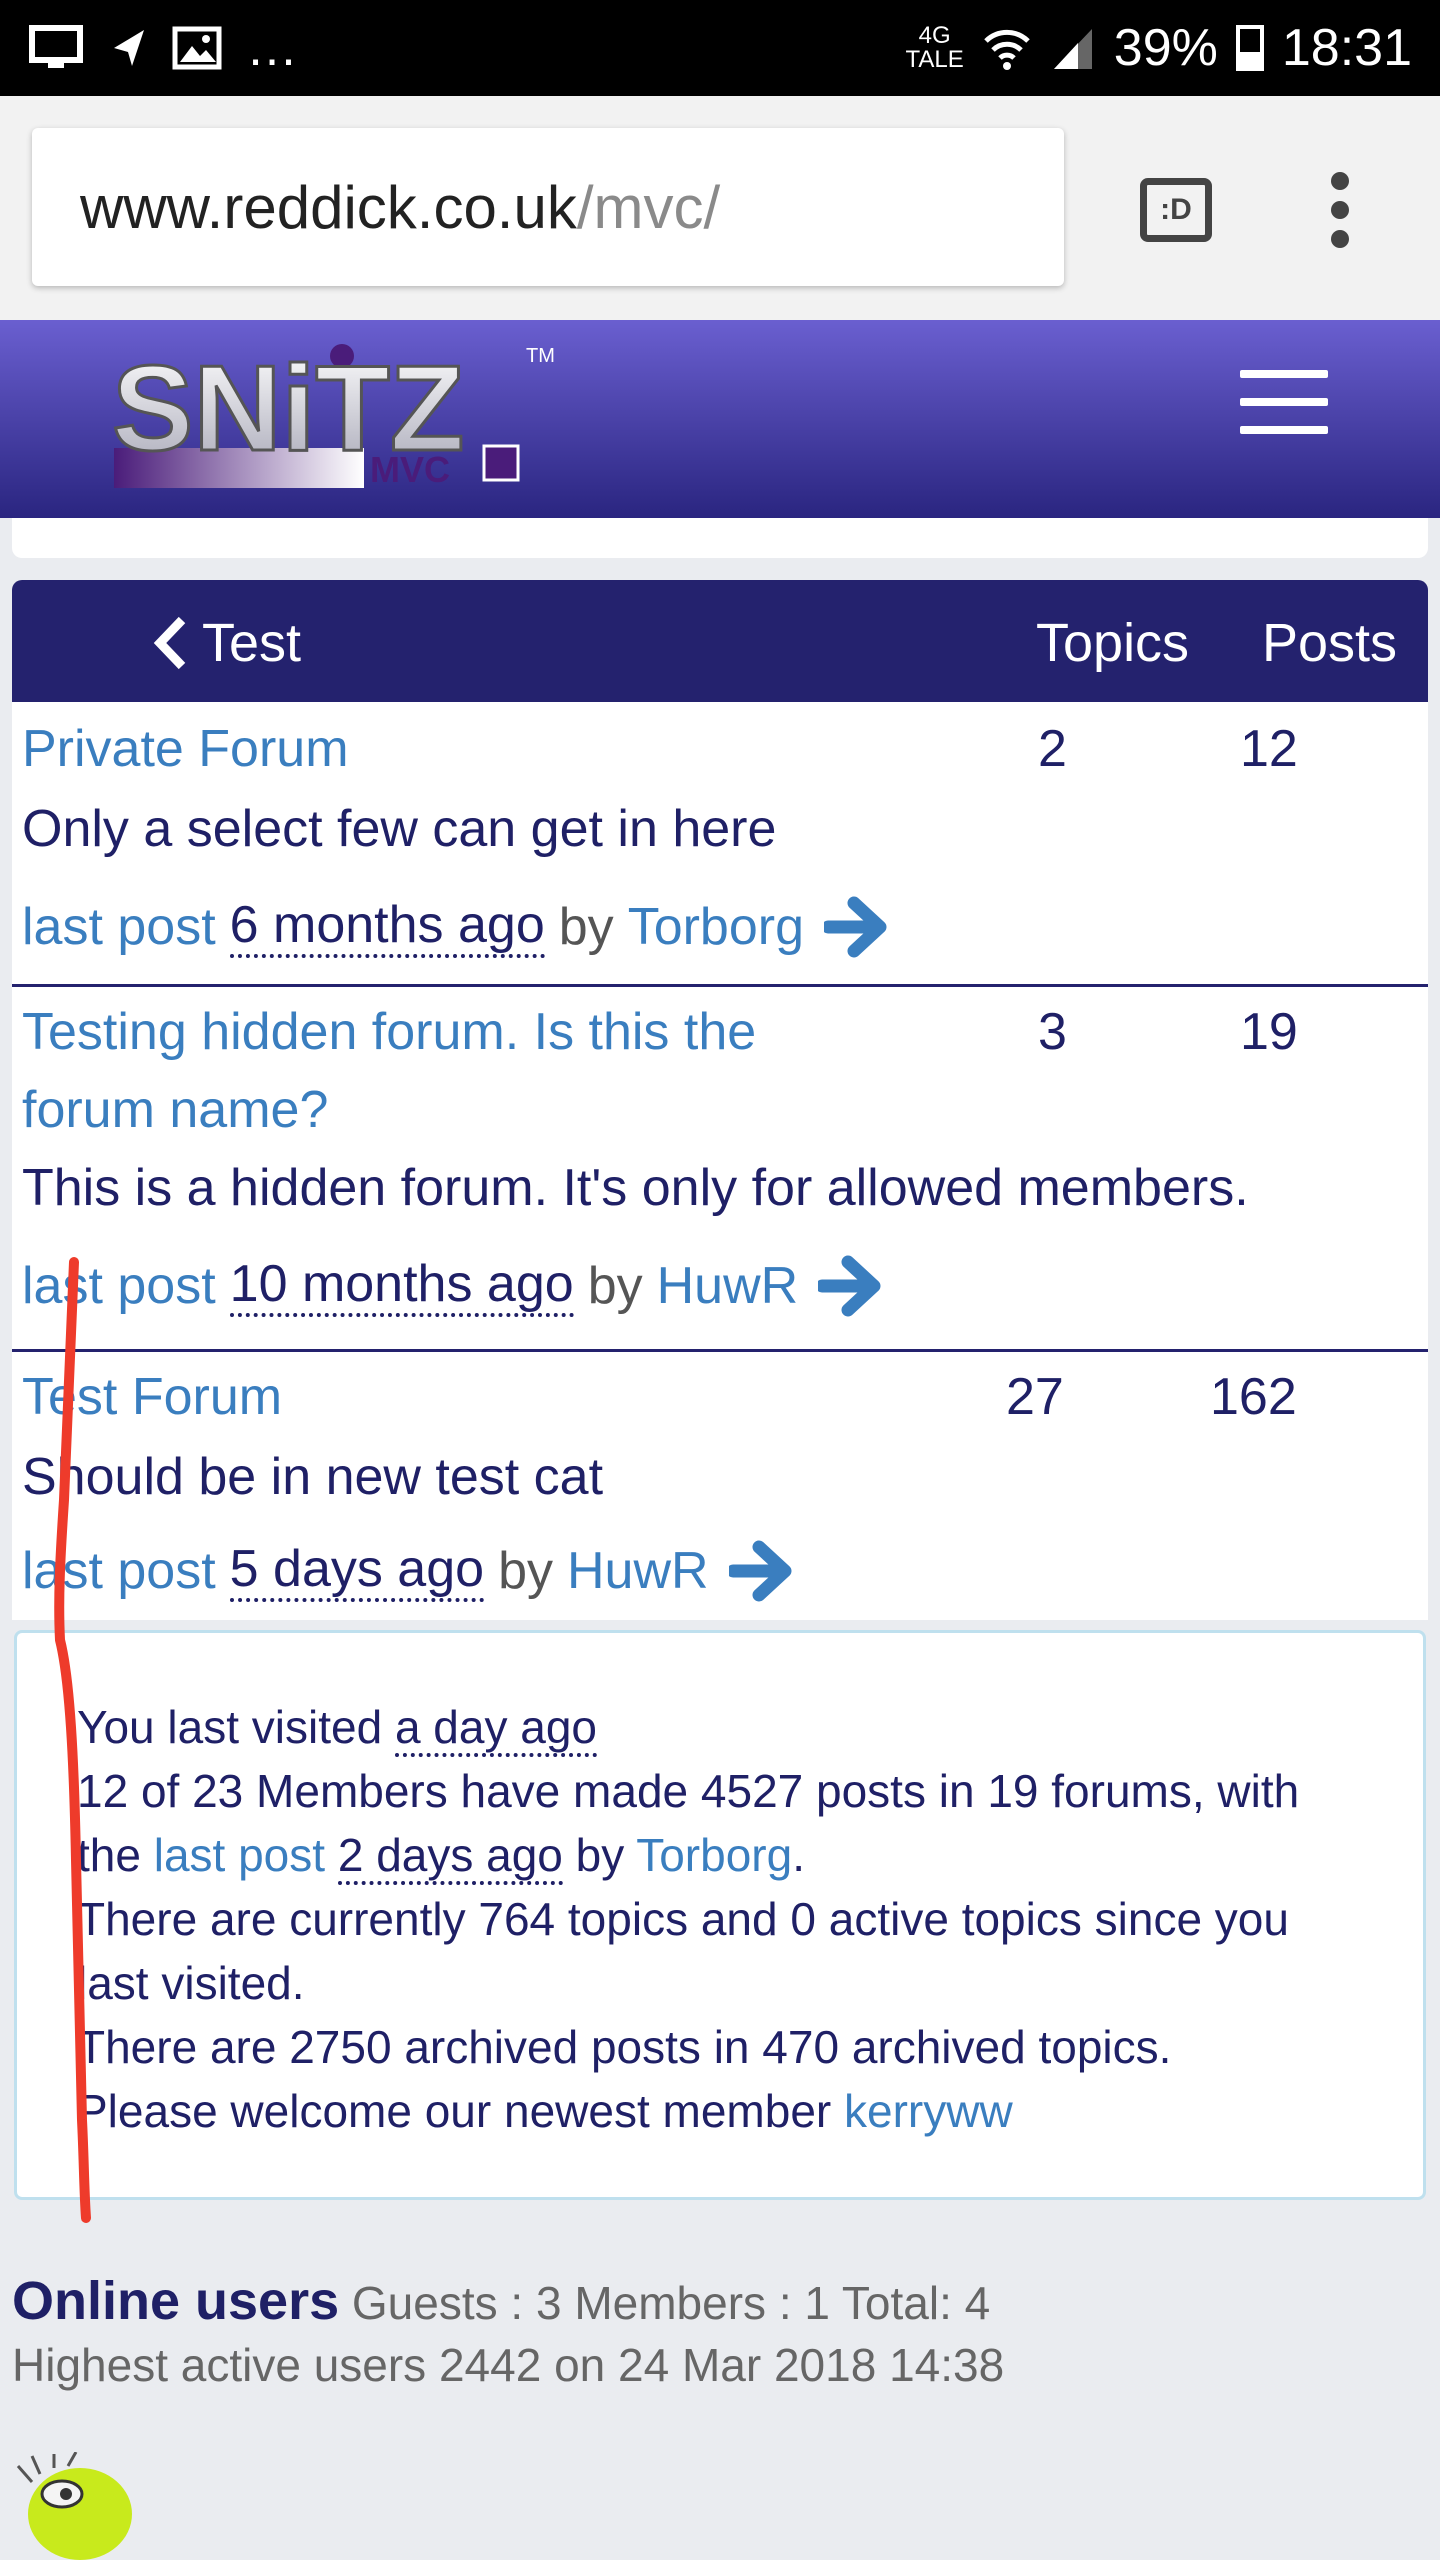 The width and height of the screenshot is (1440, 2560). I want to click on period: ., so click(798, 1855).